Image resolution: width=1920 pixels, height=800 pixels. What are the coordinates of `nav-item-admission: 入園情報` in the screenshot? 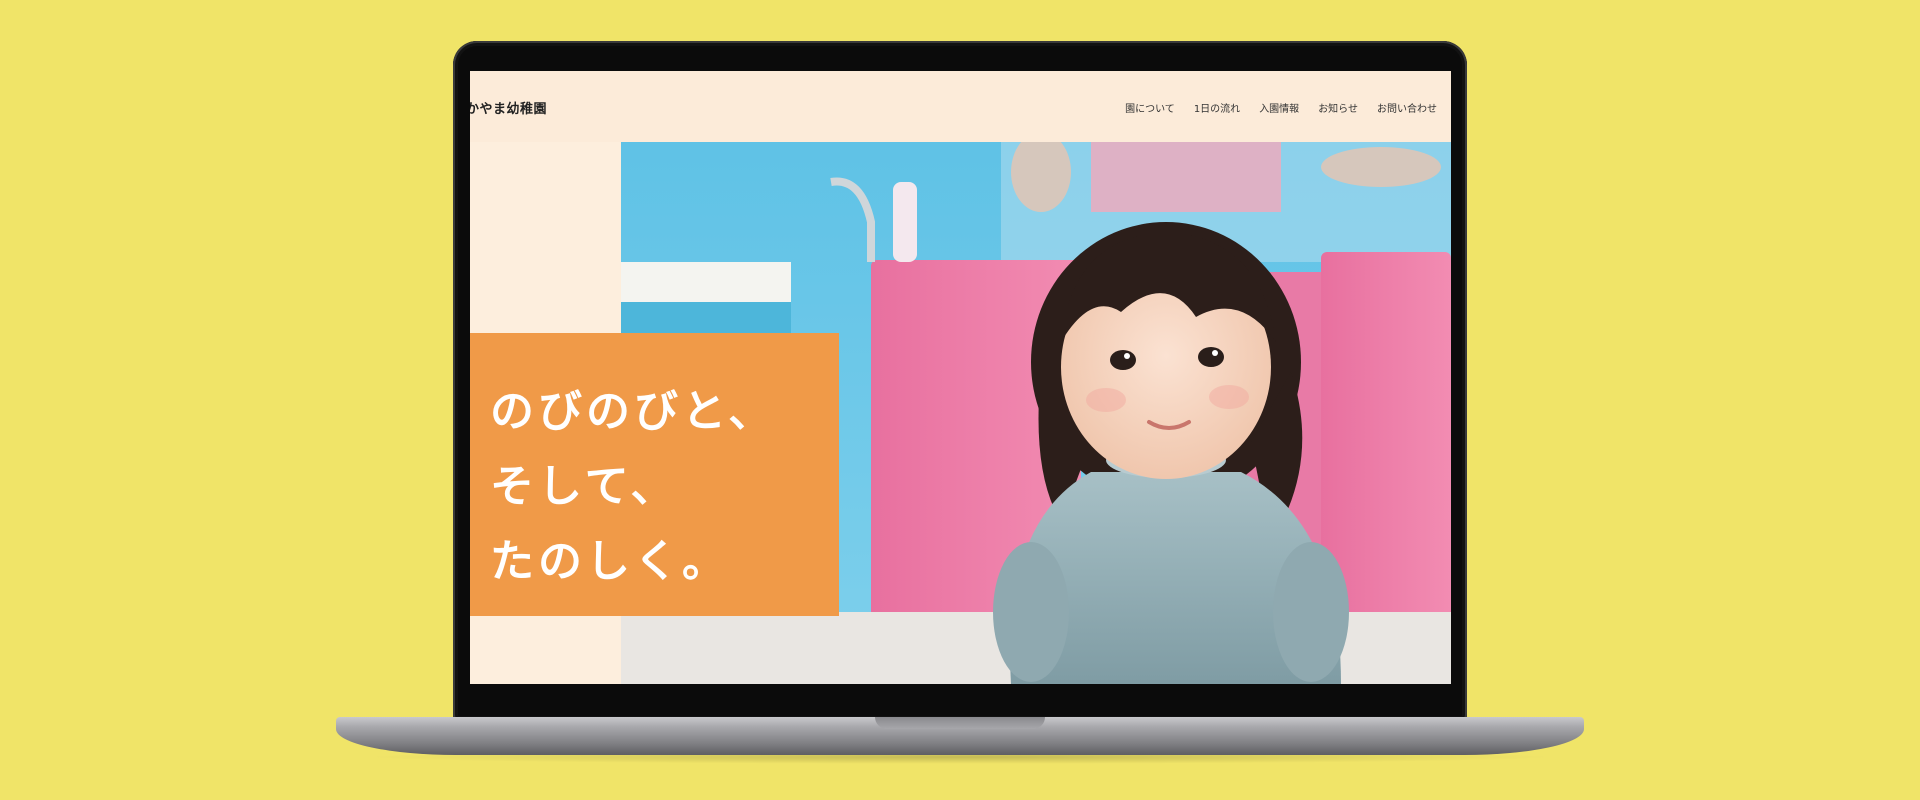 It's located at (1279, 107).